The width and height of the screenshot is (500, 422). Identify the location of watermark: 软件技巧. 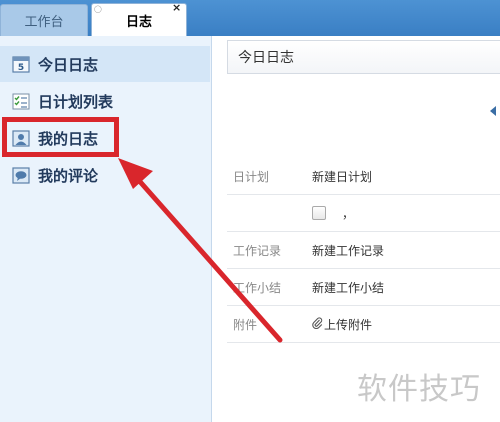
(419, 389).